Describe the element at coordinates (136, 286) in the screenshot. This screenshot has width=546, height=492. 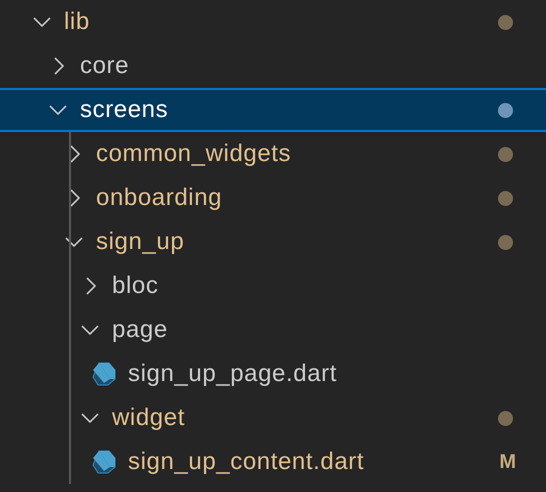
I see `folder-name: bloc` at that location.